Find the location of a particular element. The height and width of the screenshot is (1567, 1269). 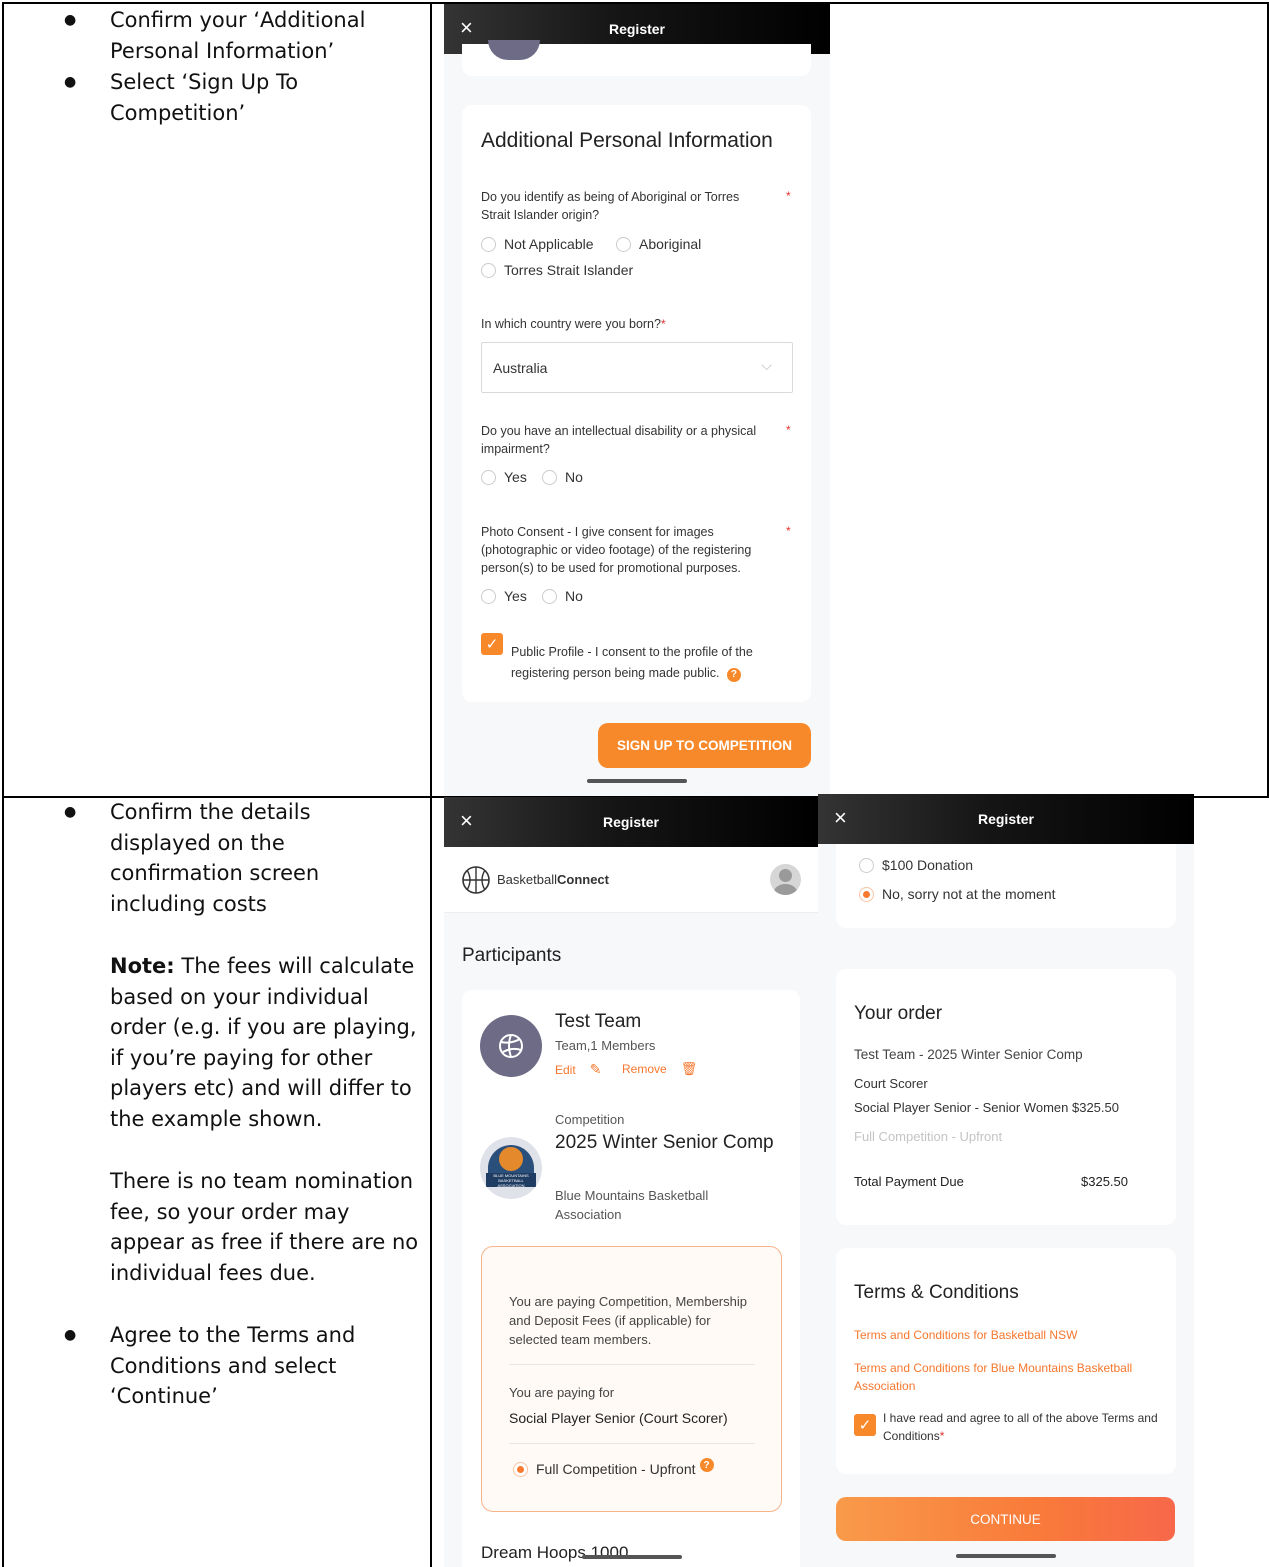

radio-disability-yes: Yes is located at coordinates (504, 477).